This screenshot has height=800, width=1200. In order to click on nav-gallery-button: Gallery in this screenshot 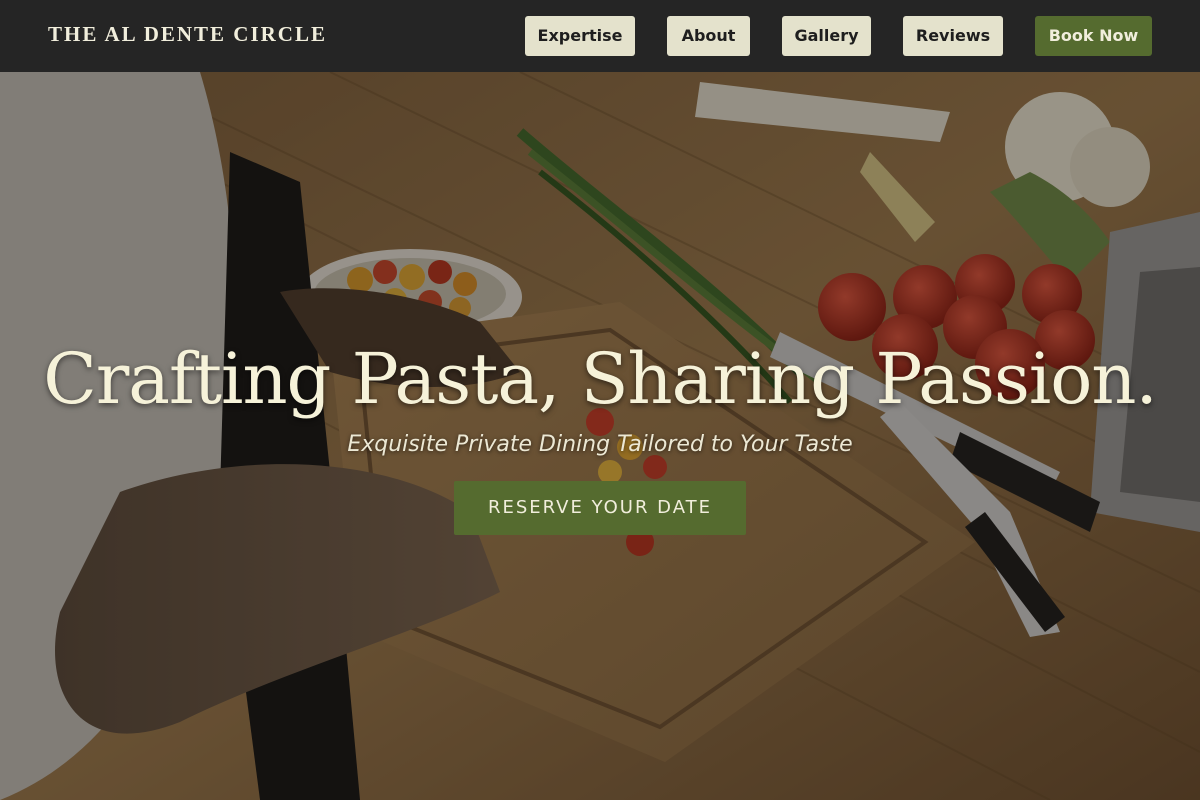, I will do `click(826, 36)`.